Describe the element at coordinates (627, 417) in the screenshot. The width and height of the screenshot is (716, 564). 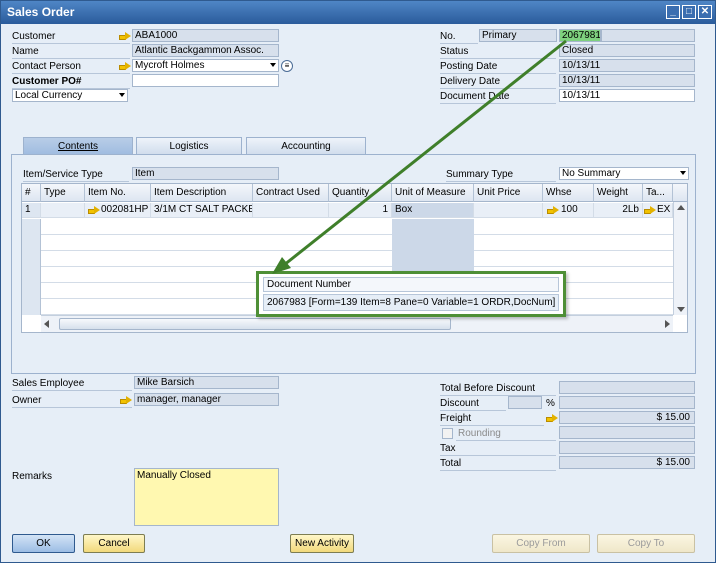
I see `freight-field: $ 15.00` at that location.